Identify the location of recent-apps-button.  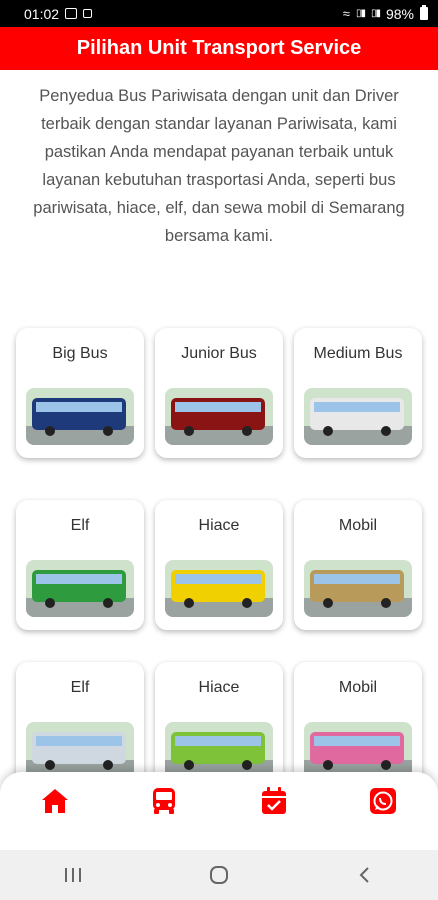
(73, 875).